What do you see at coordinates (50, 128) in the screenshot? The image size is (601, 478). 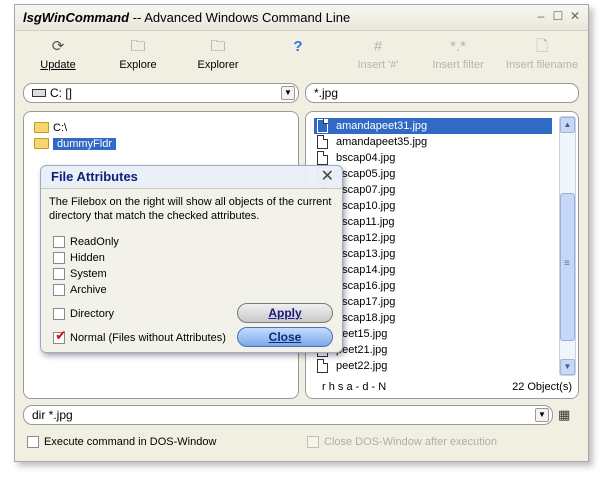 I see `tree-item-root: C:\` at bounding box center [50, 128].